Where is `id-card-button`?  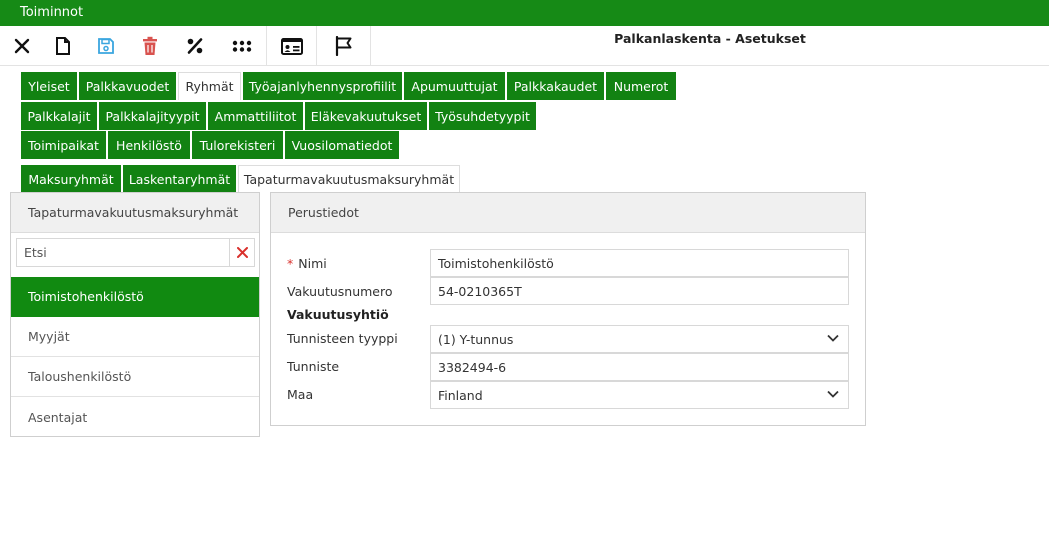
id-card-button is located at coordinates (291, 46).